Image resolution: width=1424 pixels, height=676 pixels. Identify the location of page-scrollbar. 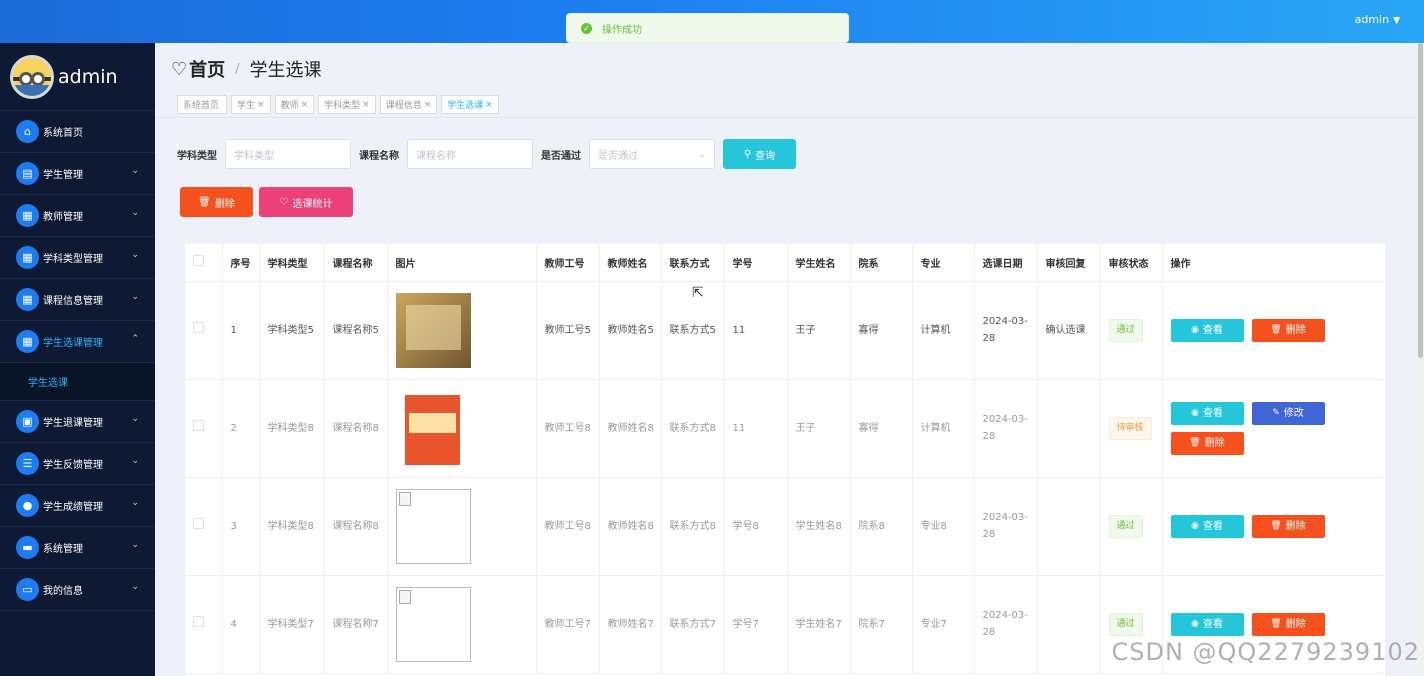
(1420, 359).